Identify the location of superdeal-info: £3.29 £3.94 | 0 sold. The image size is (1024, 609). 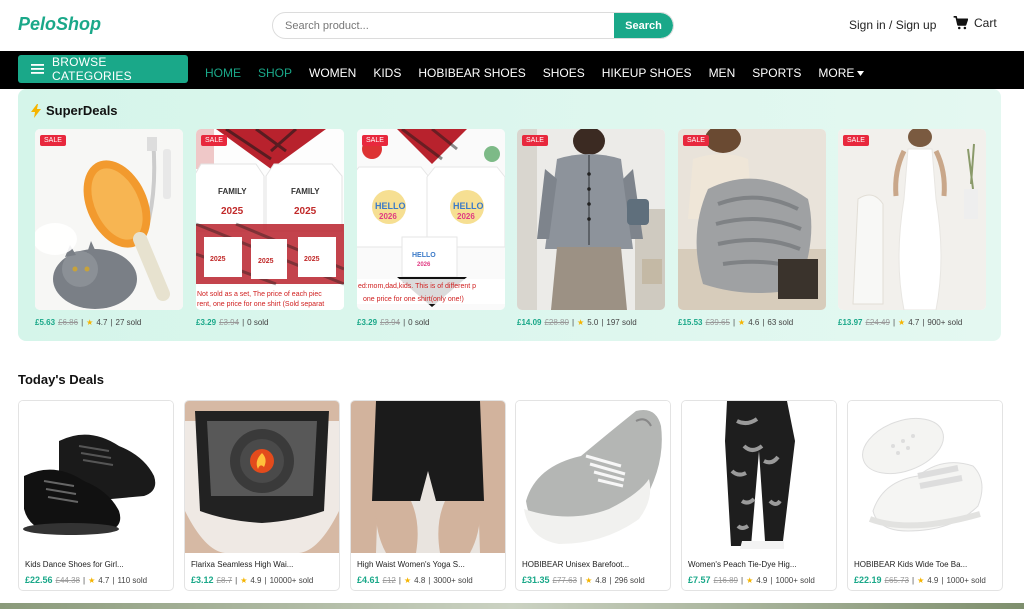
(232, 322).